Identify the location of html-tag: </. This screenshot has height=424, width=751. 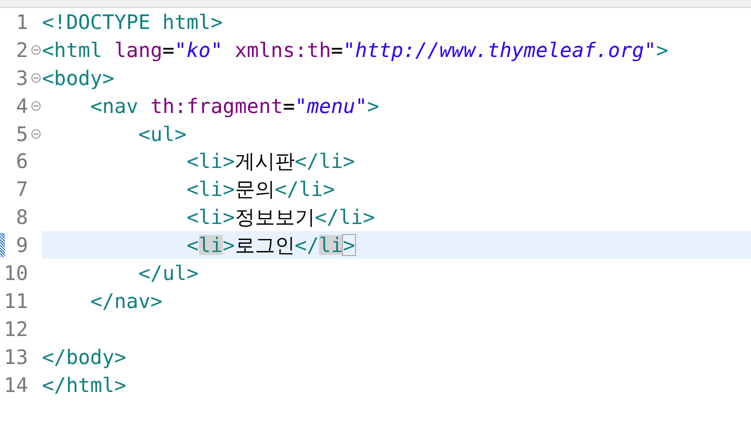
(306, 245).